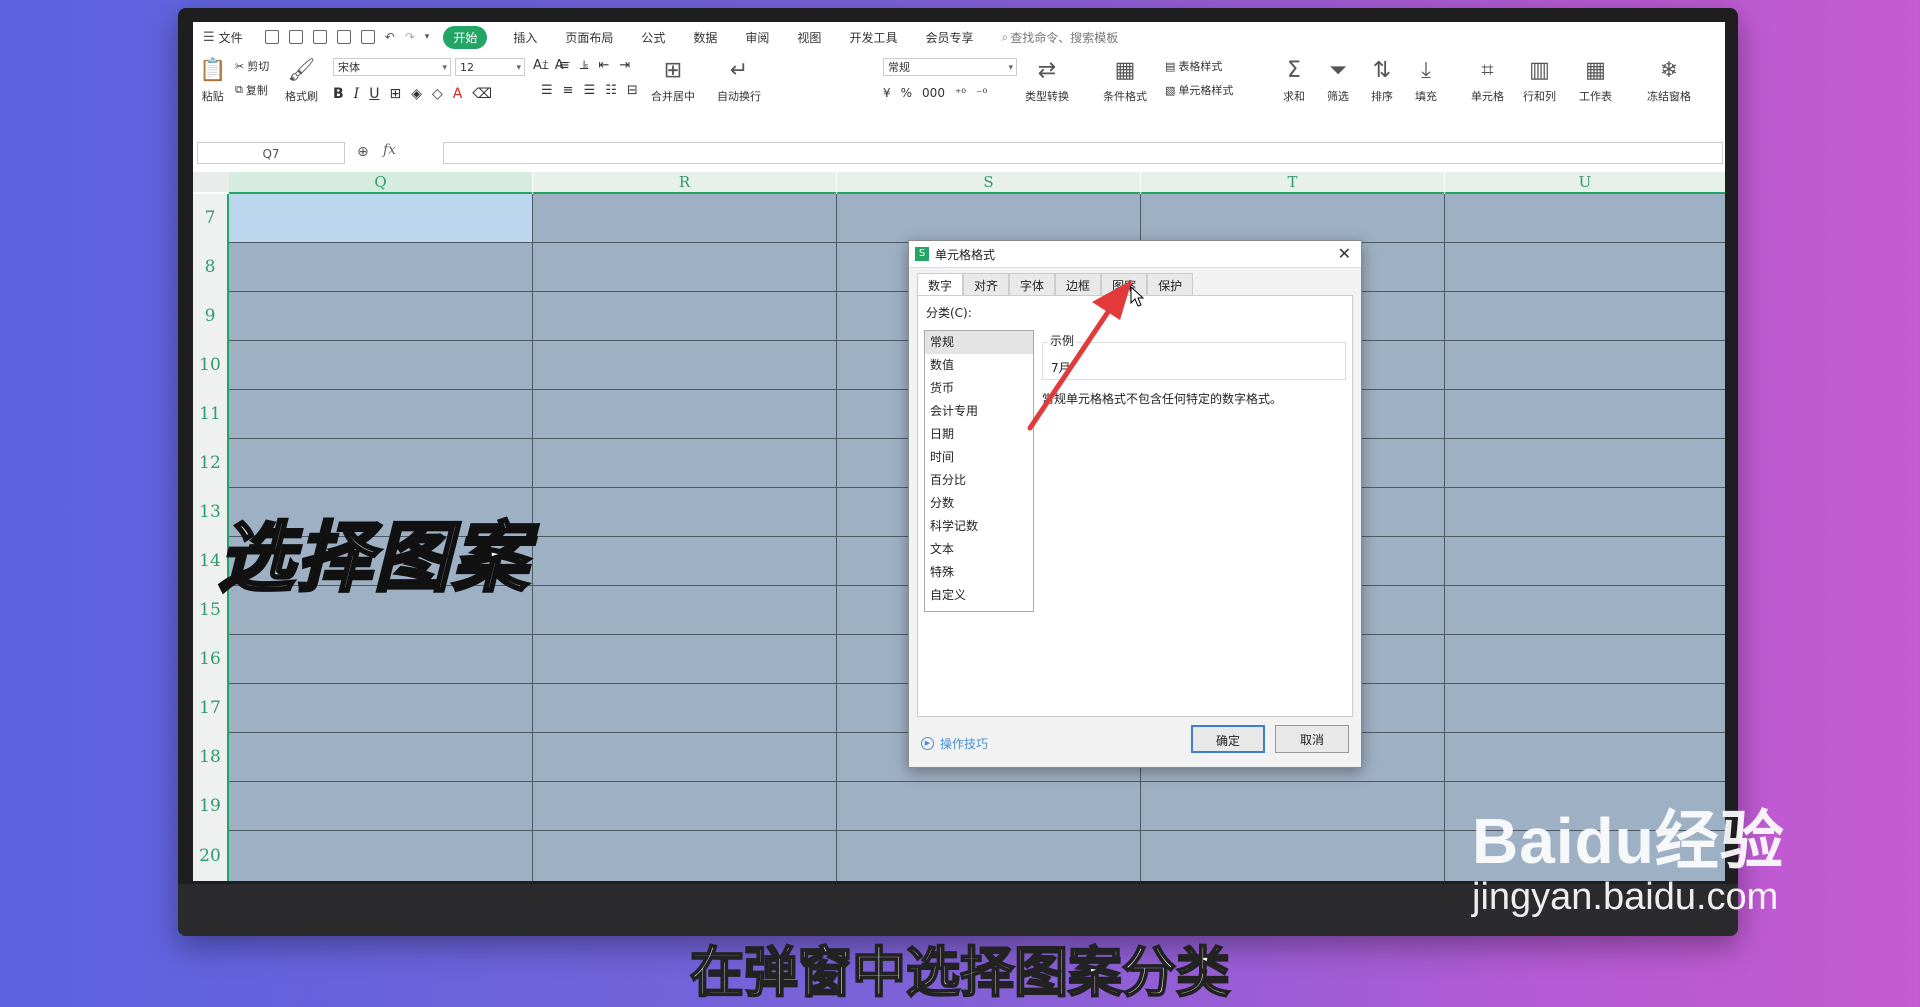  What do you see at coordinates (410, 37) in the screenshot?
I see `redo-icon: ↷` at bounding box center [410, 37].